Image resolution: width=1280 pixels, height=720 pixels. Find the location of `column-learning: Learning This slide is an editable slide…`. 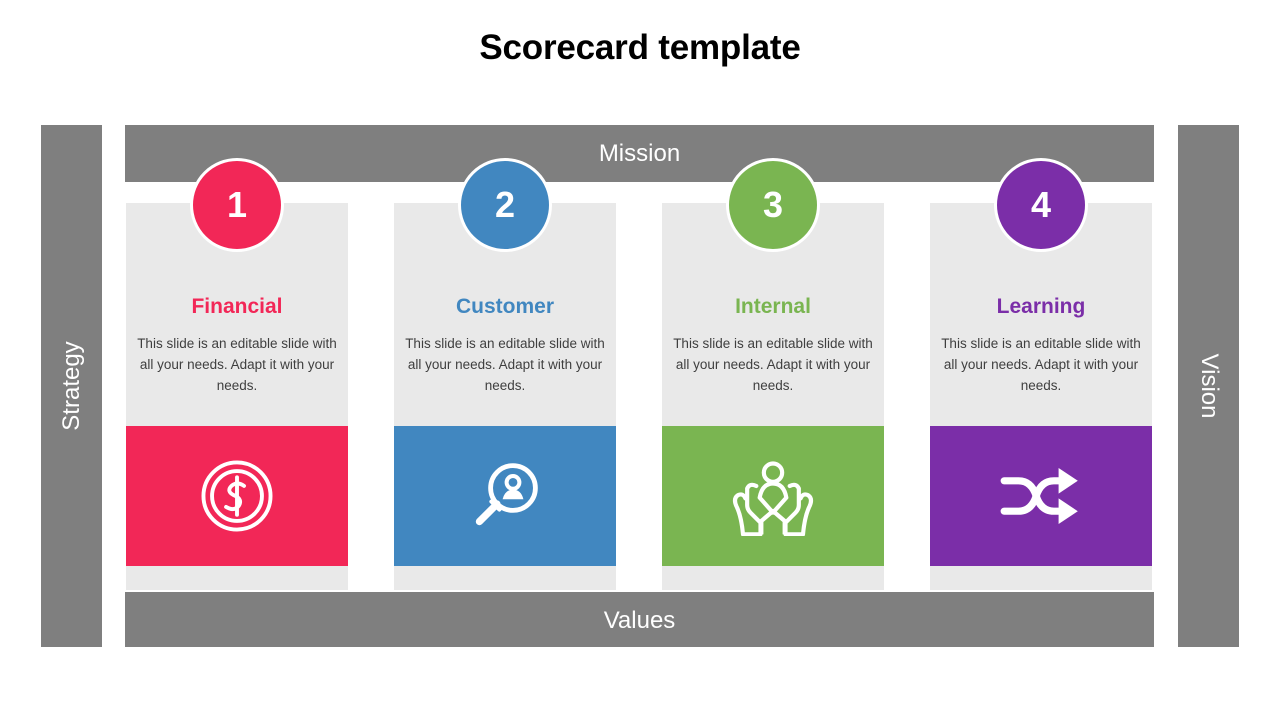

column-learning: Learning This slide is an editable slide… is located at coordinates (1041, 396).